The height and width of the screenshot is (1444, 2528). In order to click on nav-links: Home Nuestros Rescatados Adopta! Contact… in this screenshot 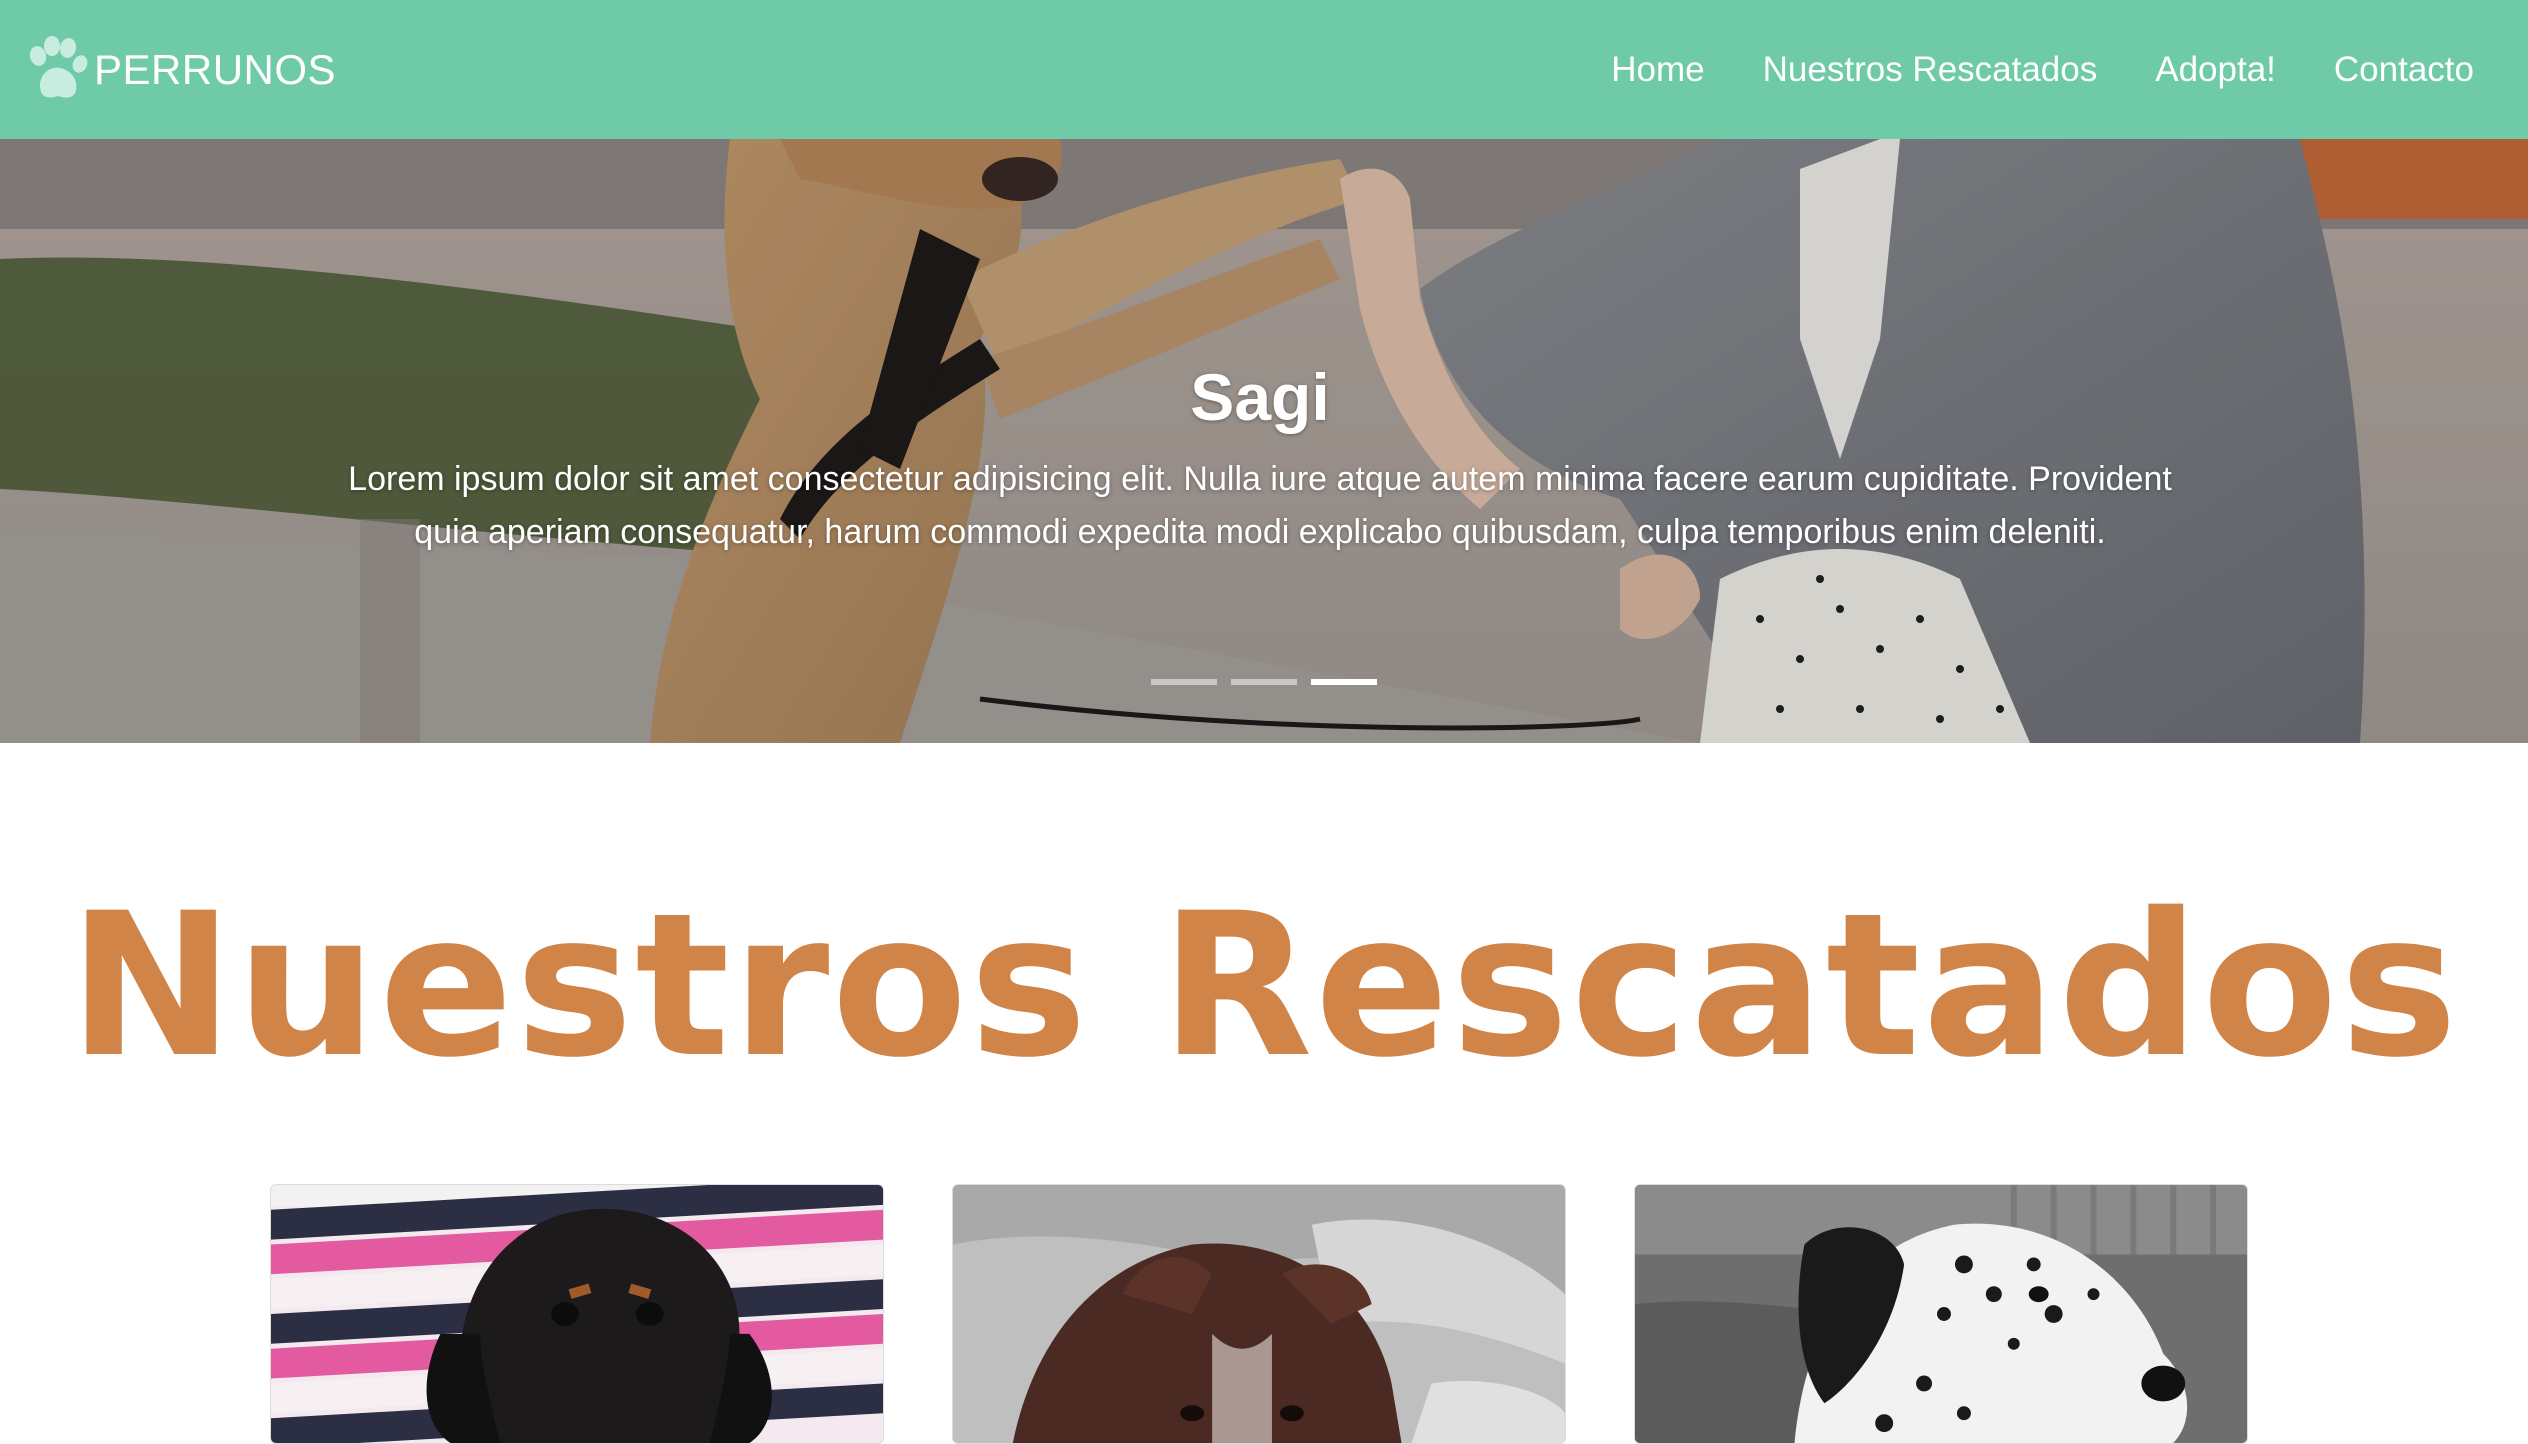, I will do `click(2042, 70)`.